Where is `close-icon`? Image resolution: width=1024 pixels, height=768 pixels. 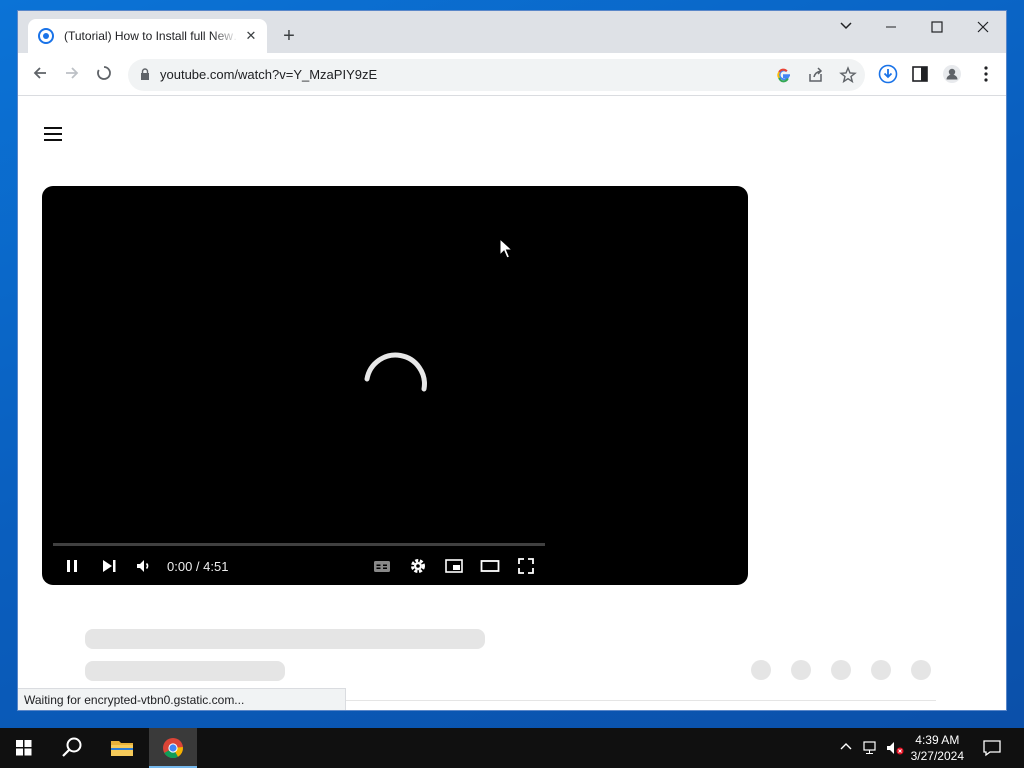 close-icon is located at coordinates (983, 27).